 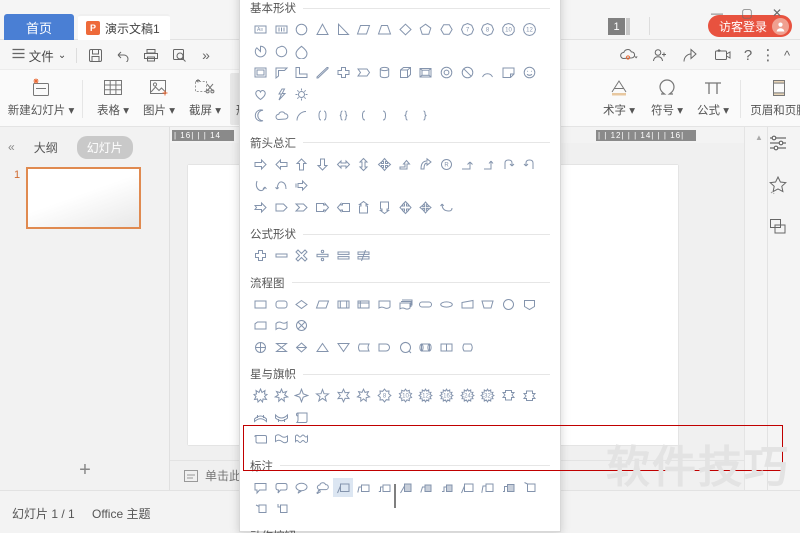 What do you see at coordinates (364, 30) in the screenshot?
I see `parallelogram-icon` at bounding box center [364, 30].